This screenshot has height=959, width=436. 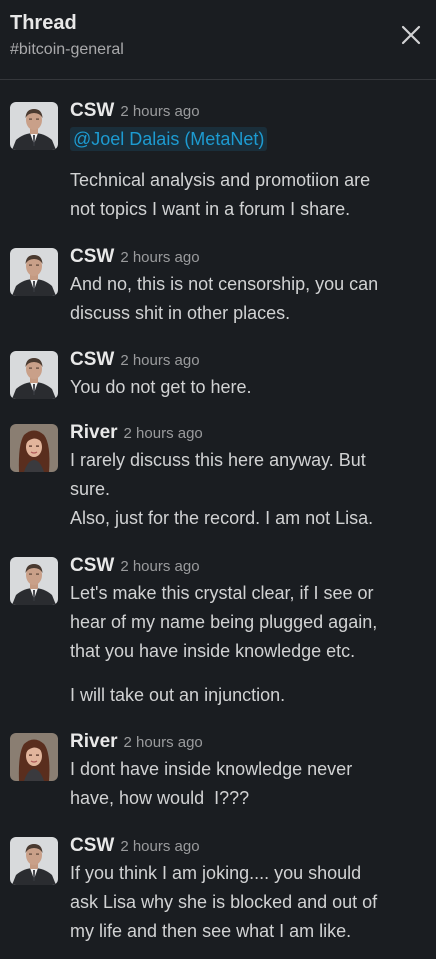 I want to click on message-text: my life and then see what I am like., so click(x=211, y=931).